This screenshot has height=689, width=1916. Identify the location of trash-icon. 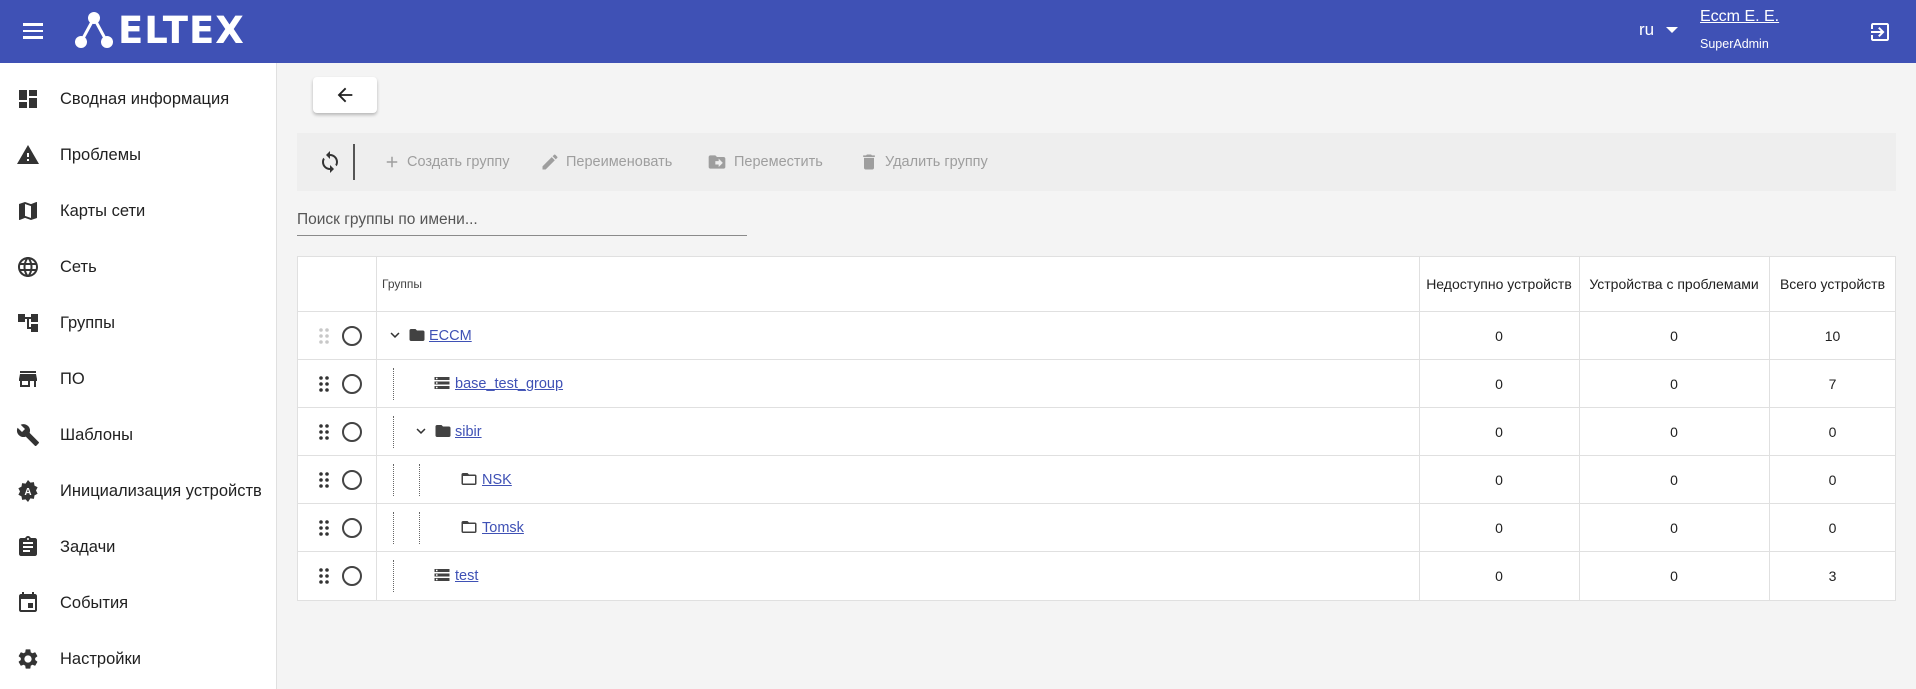
(869, 162).